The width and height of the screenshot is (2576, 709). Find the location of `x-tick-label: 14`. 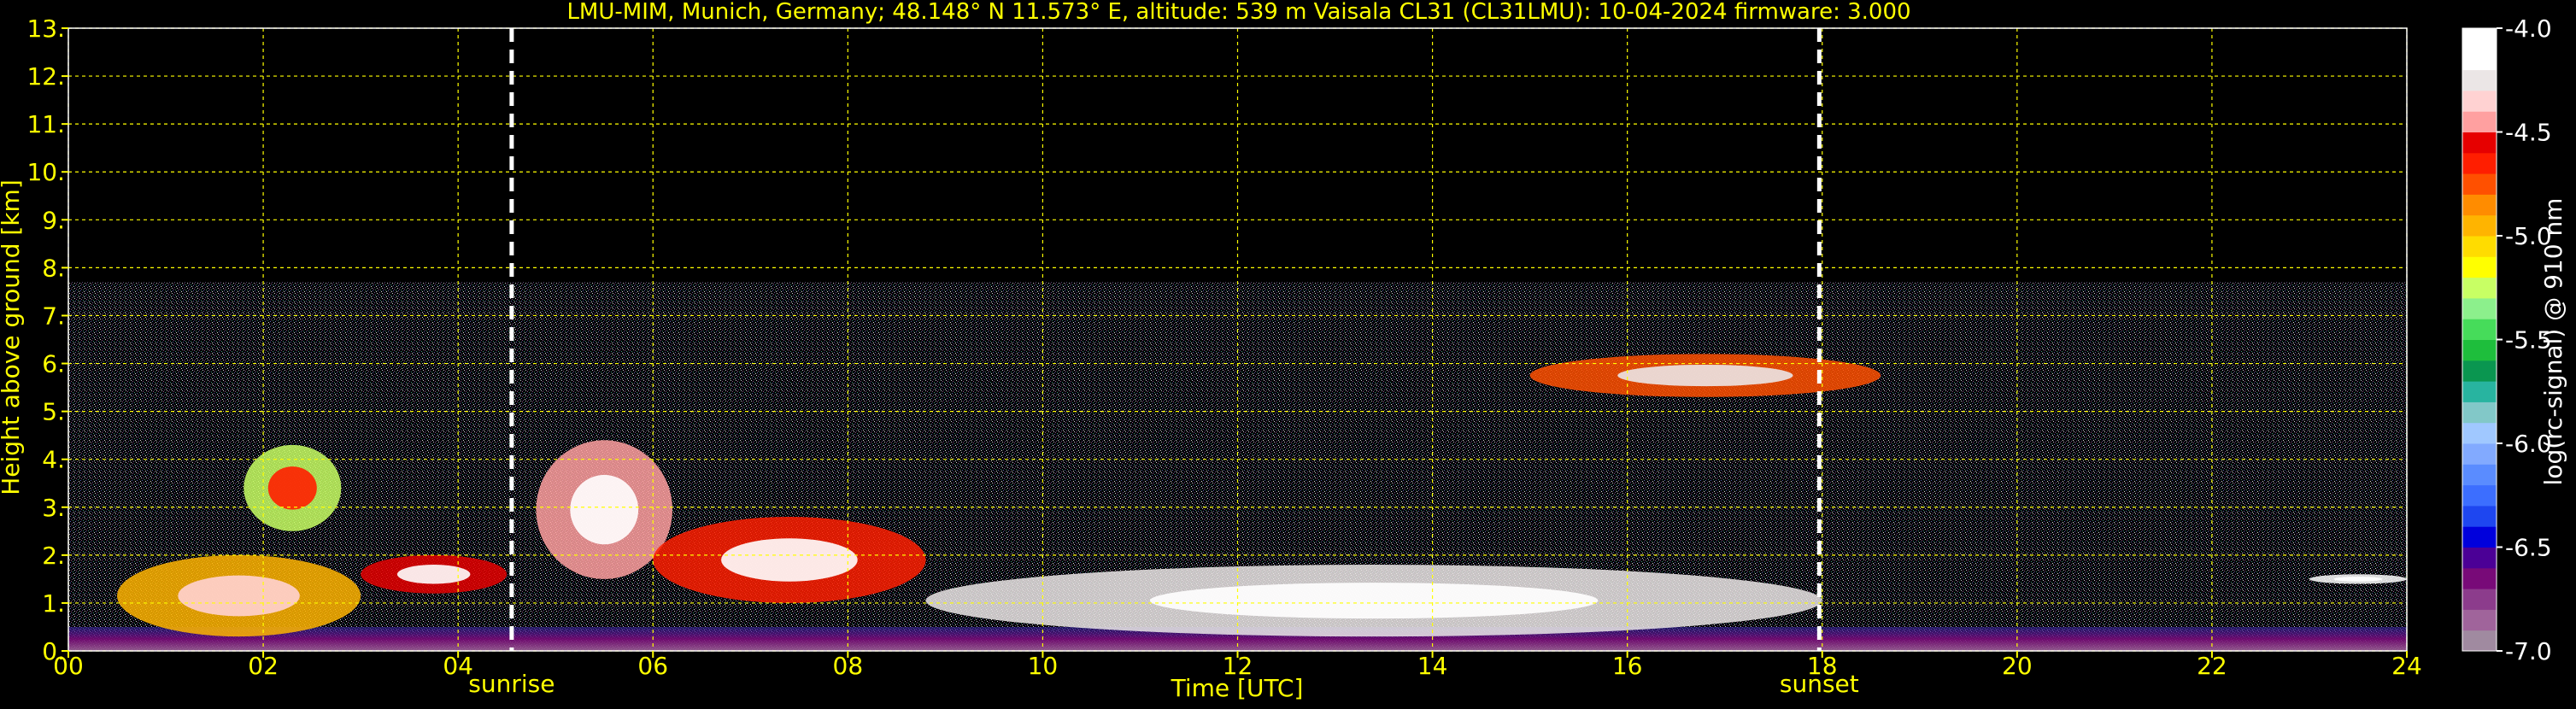

x-tick-label: 14 is located at coordinates (1432, 666).